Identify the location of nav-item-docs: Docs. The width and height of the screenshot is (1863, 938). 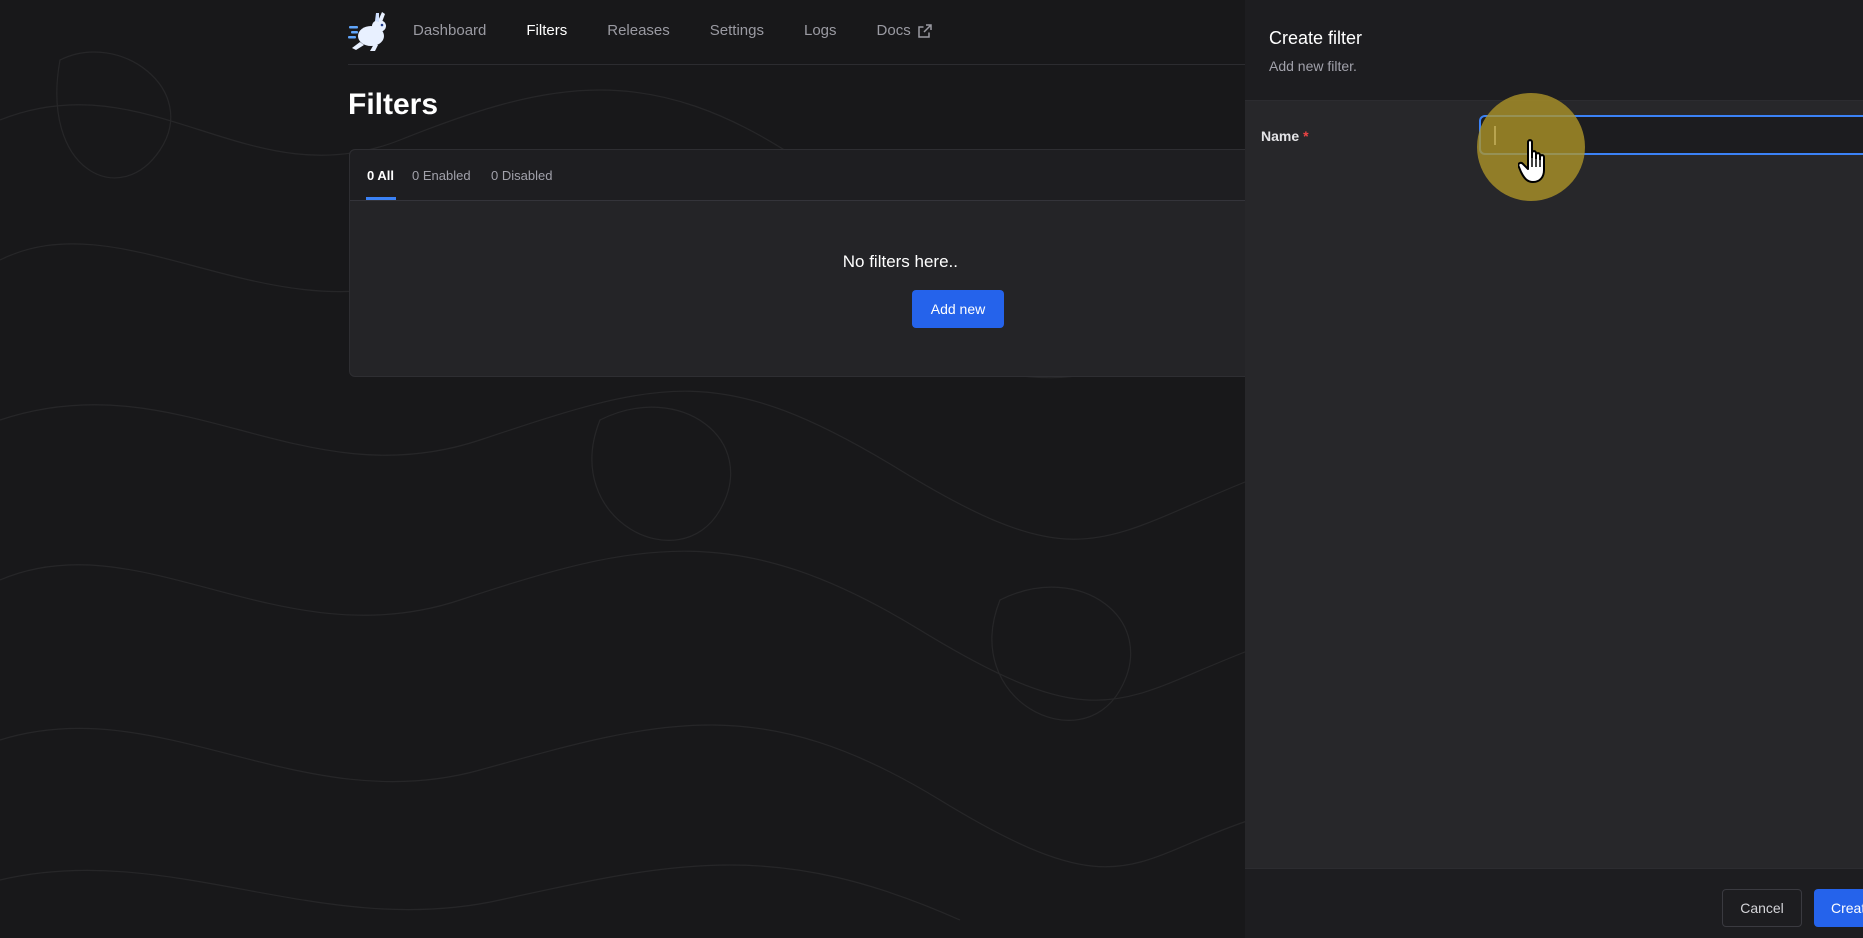
(905, 30).